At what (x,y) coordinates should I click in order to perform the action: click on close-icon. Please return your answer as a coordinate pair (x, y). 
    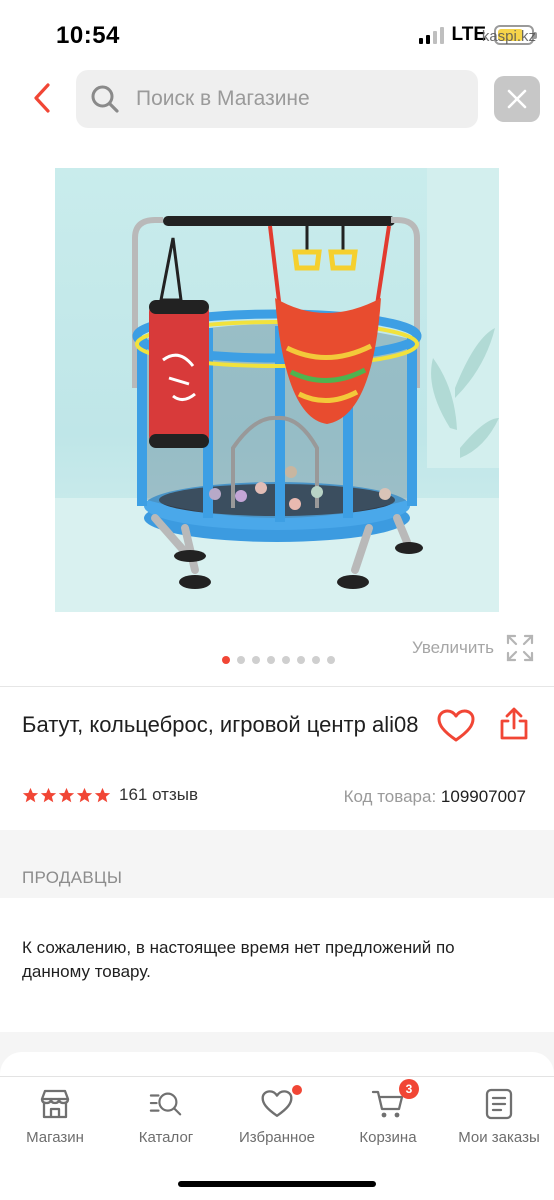
    Looking at the image, I should click on (517, 99).